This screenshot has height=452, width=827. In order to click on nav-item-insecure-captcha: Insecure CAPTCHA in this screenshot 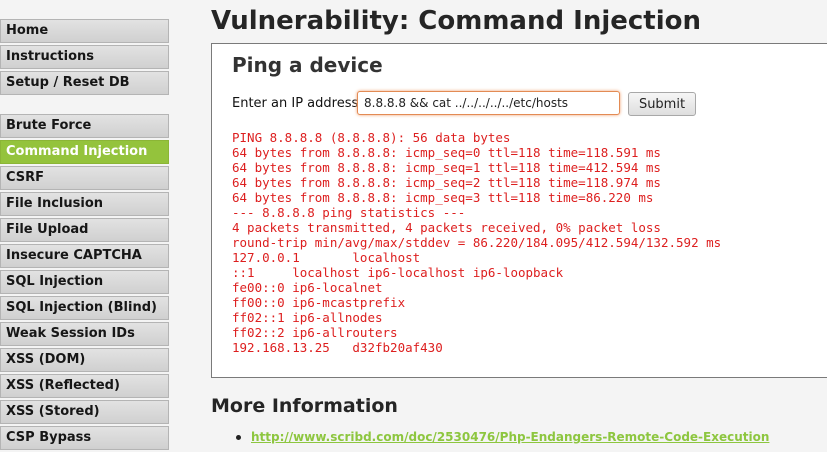, I will do `click(84, 256)`.